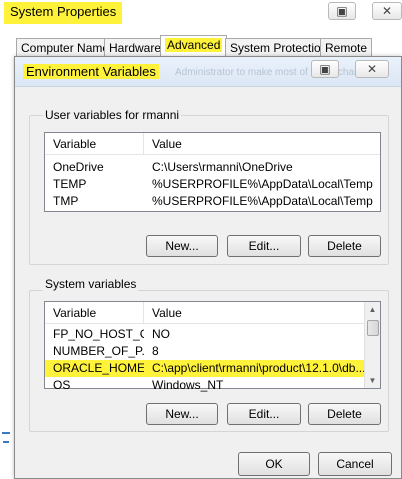  What do you see at coordinates (161, 334) in the screenshot?
I see `value-cell: NO` at bounding box center [161, 334].